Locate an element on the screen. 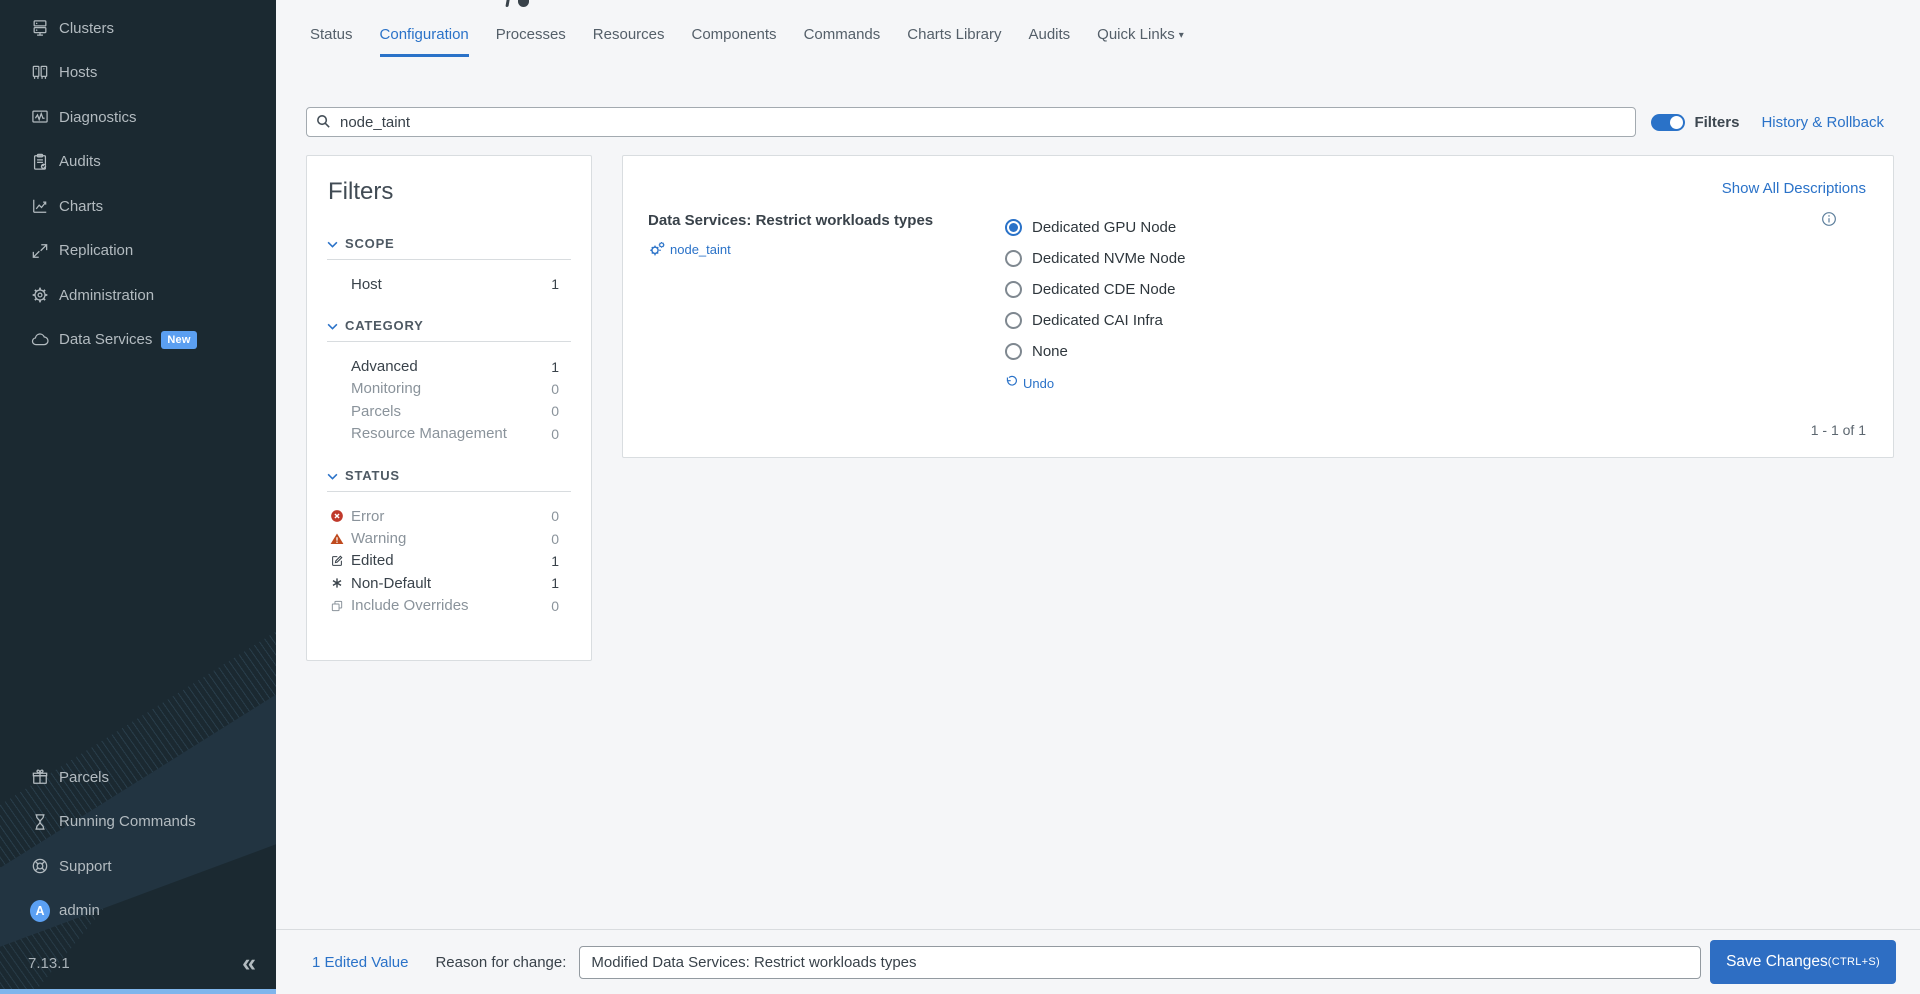 The width and height of the screenshot is (1920, 994). property-name: Data Services: Restrict workloads types is located at coordinates (791, 220).